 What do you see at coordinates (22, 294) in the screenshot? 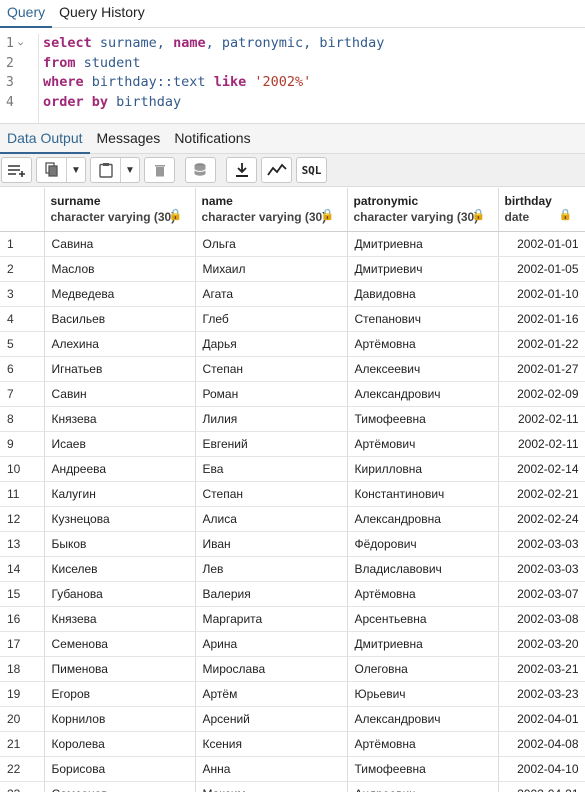
I see `row-number-cell: 3` at bounding box center [22, 294].